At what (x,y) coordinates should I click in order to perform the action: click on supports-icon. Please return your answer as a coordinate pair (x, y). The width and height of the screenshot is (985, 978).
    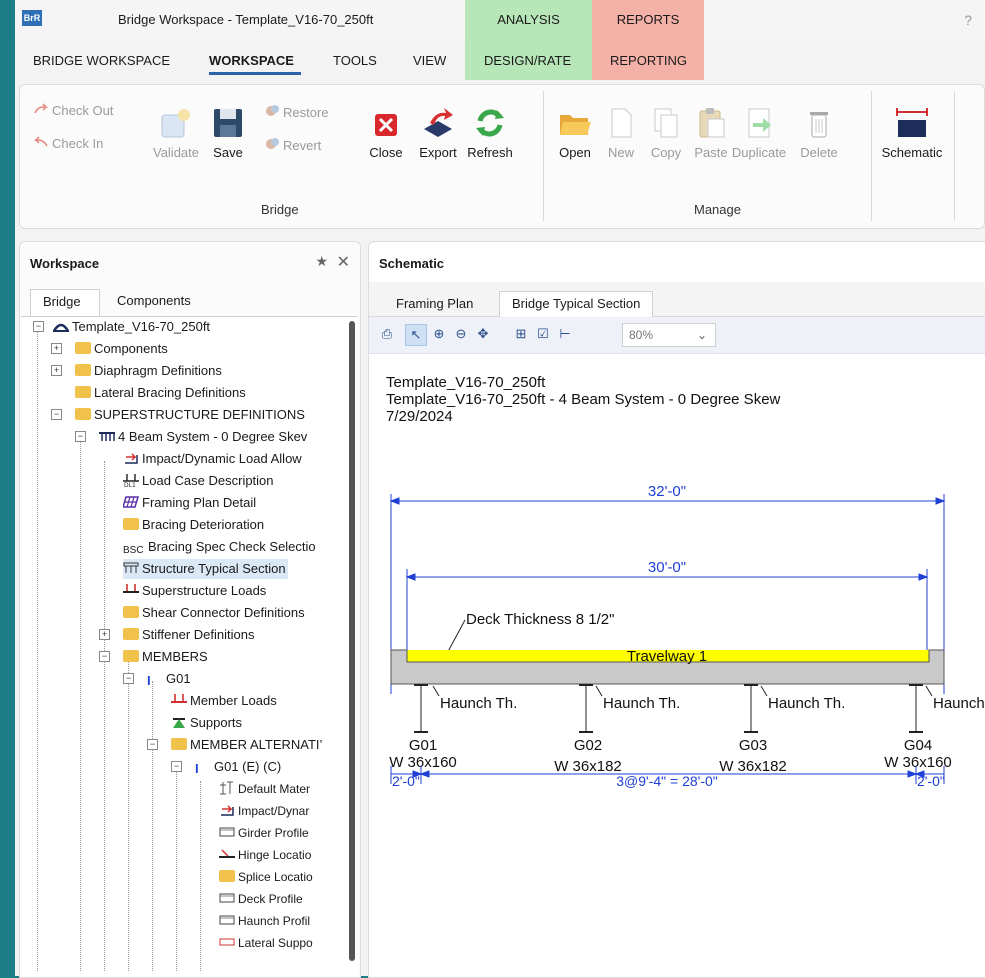
    Looking at the image, I should click on (179, 722).